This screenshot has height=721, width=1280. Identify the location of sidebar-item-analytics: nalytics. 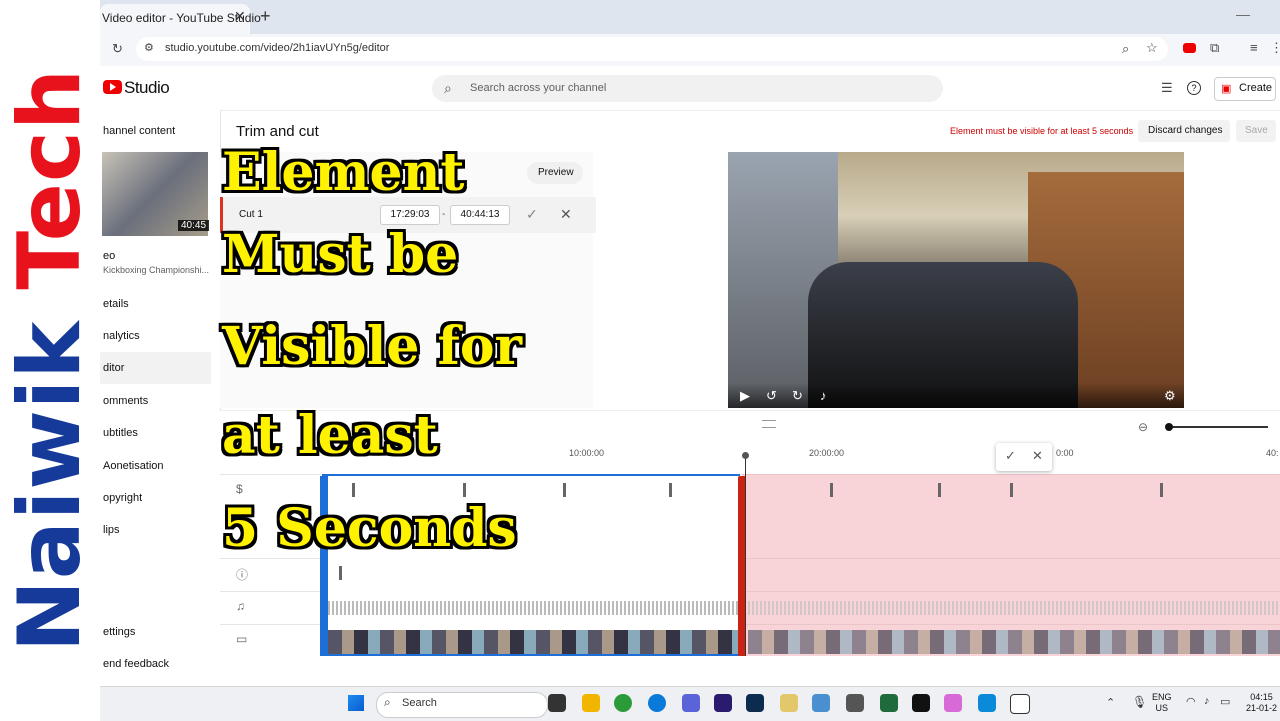
(121, 336).